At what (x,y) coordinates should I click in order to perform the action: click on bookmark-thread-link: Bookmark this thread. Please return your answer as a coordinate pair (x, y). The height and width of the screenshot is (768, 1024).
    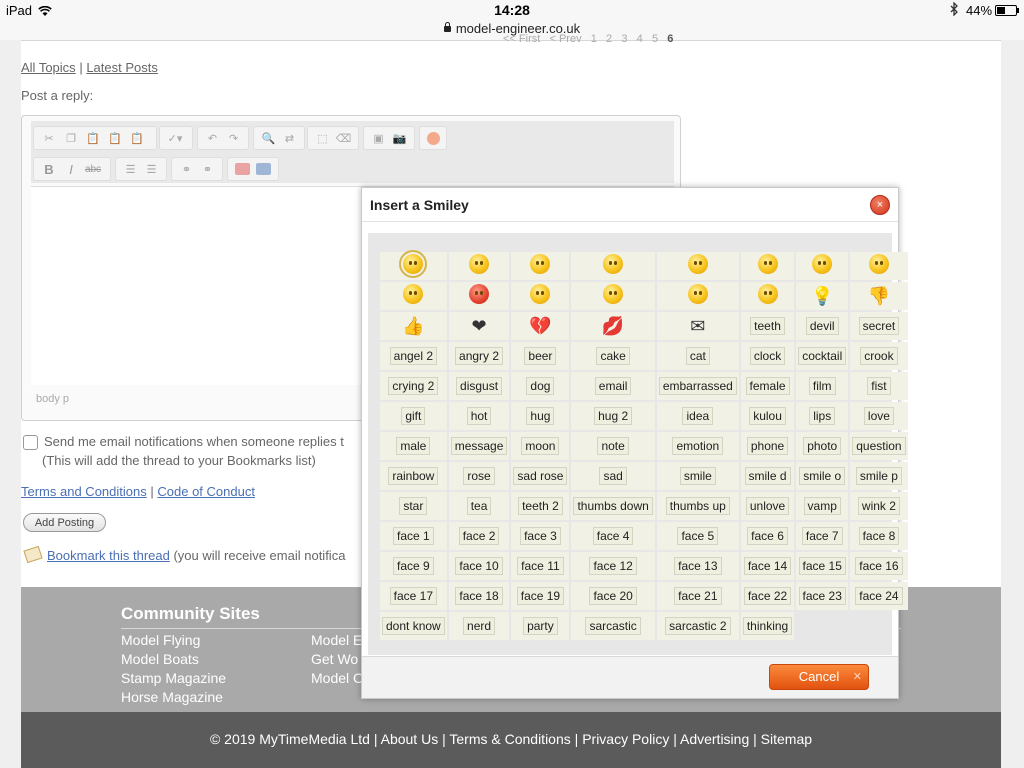
    Looking at the image, I should click on (108, 555).